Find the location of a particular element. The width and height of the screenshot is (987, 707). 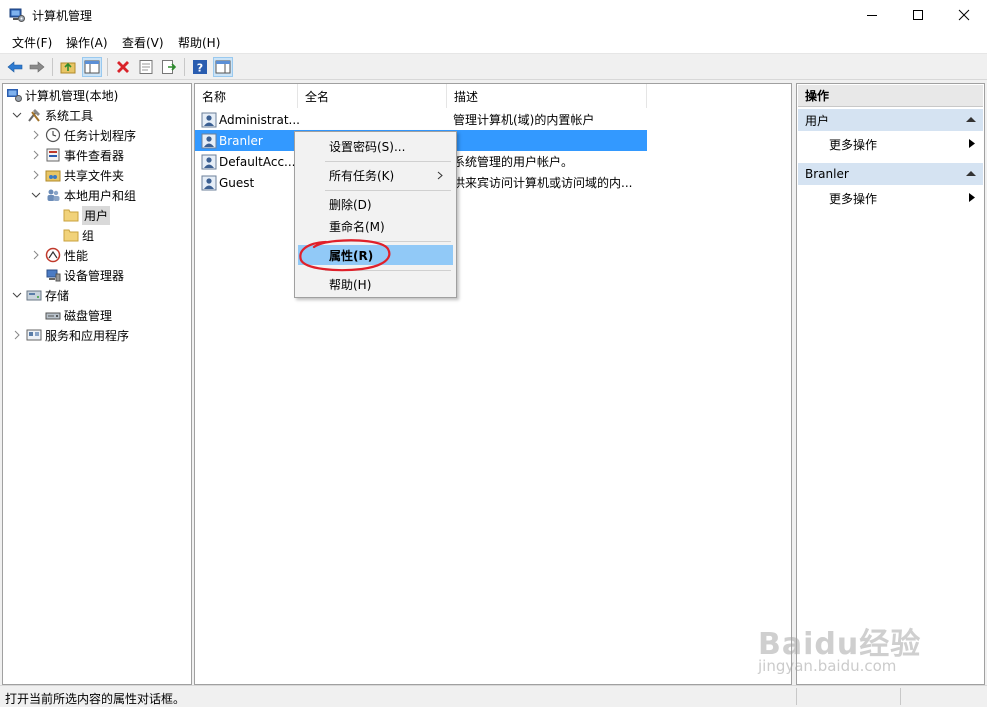

export-list-icon is located at coordinates (169, 67).